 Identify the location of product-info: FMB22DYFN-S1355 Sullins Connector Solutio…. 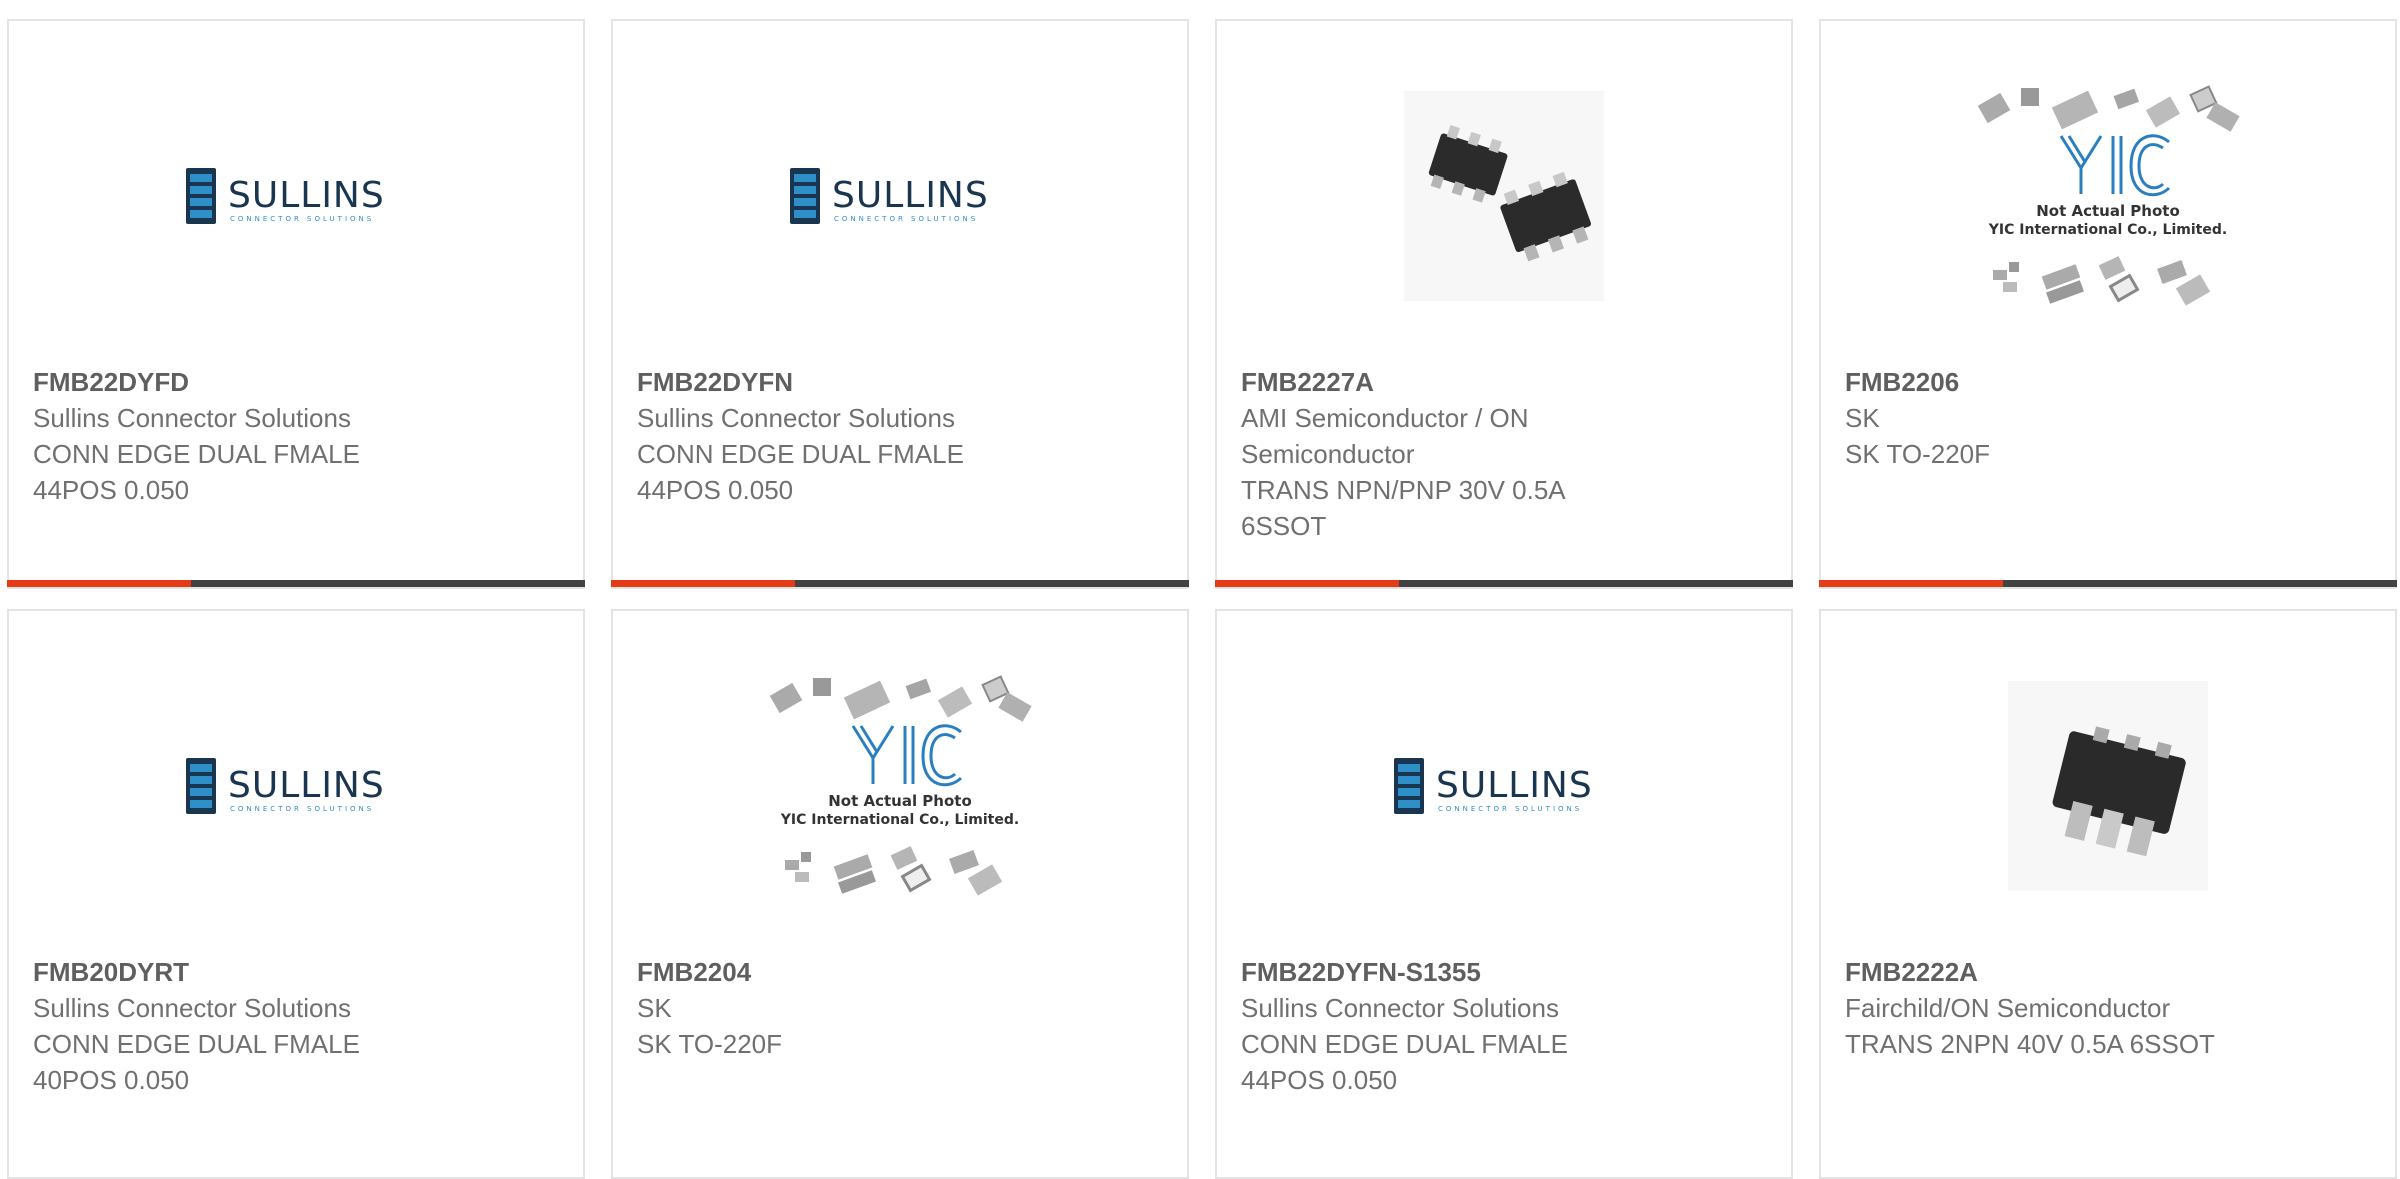
(1451, 1026).